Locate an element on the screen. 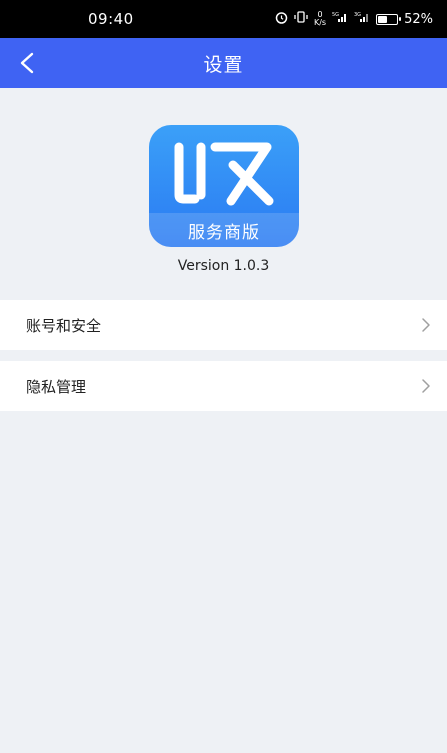 The height and width of the screenshot is (753, 447). network-speed: 0 K/s is located at coordinates (320, 19).